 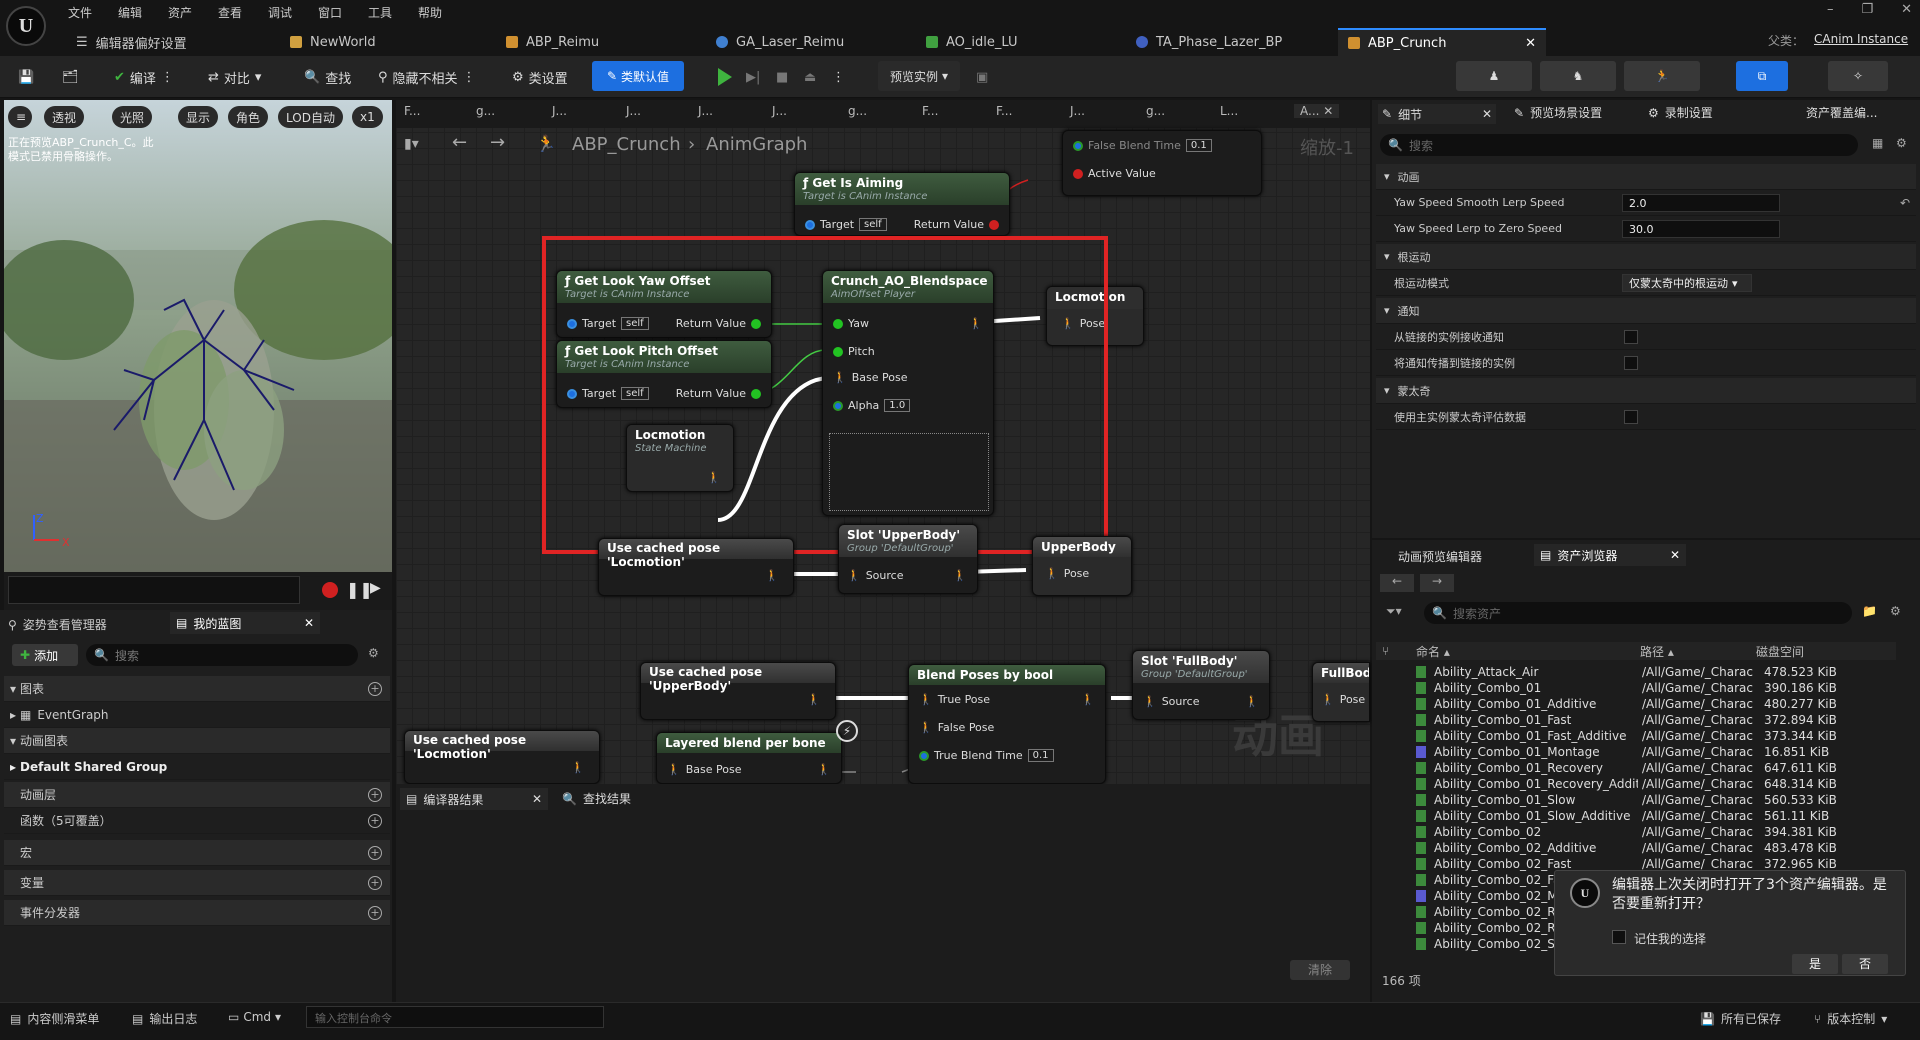 I want to click on pin-source: 🚶 Source, so click(x=1171, y=701).